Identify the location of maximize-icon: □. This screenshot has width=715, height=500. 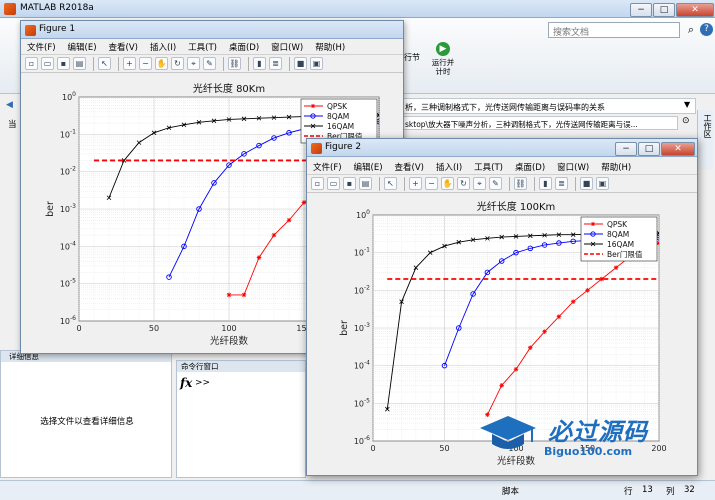
(664, 10).